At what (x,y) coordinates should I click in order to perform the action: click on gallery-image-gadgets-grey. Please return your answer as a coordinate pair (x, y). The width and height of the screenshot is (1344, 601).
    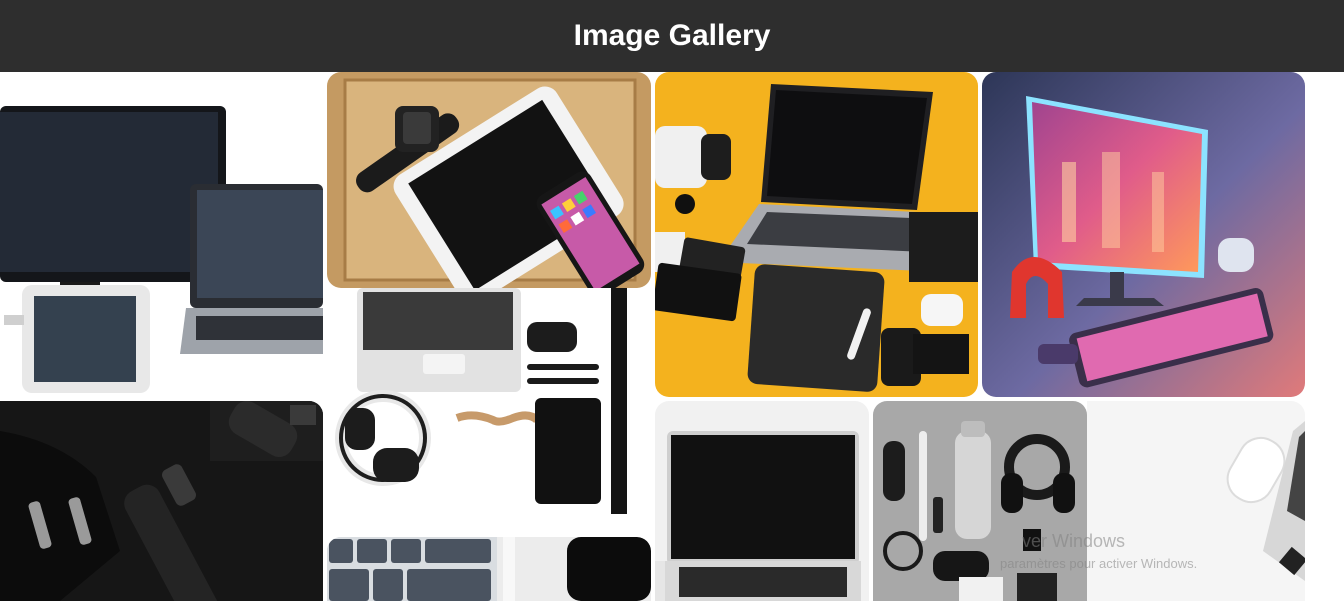
    Looking at the image, I should click on (980, 501).